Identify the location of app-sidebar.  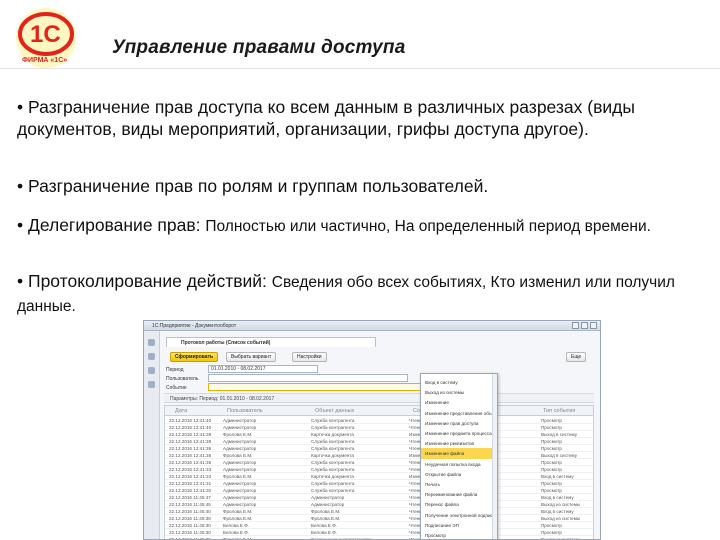
(152, 435).